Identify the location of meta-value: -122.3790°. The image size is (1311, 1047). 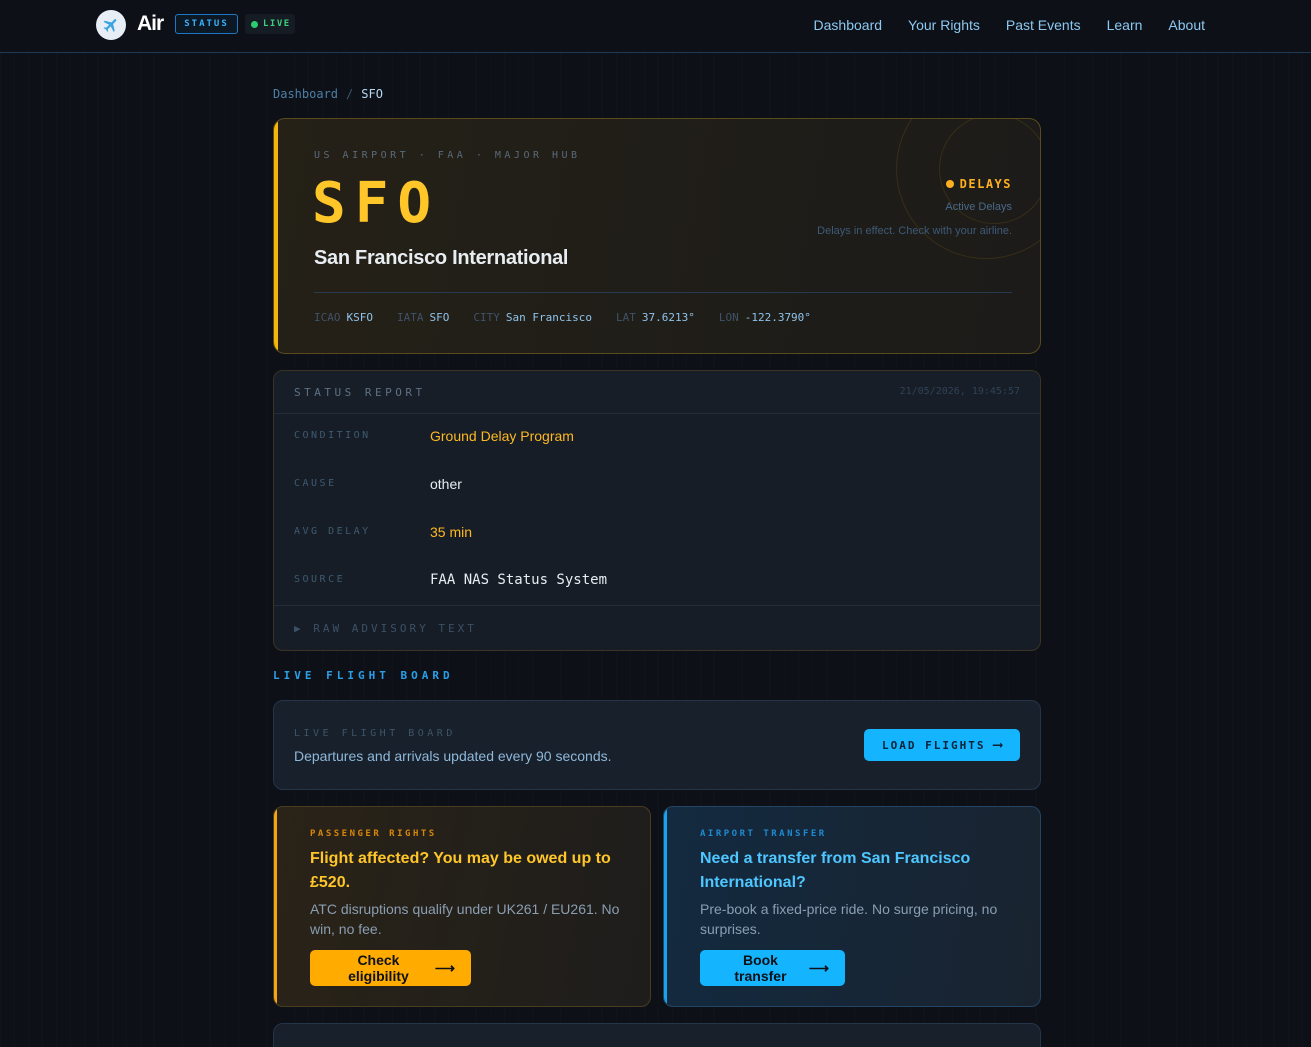
(777, 317).